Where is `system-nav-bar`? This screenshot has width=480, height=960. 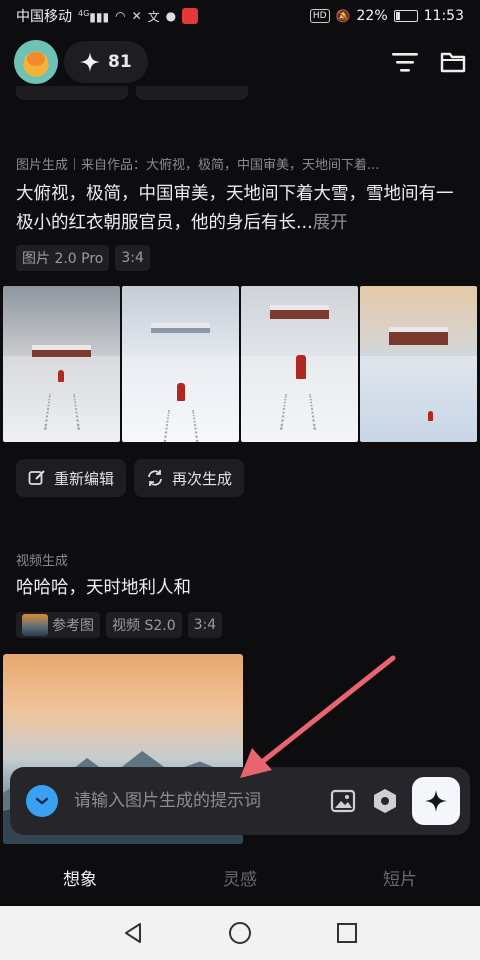 system-nav-bar is located at coordinates (240, 933).